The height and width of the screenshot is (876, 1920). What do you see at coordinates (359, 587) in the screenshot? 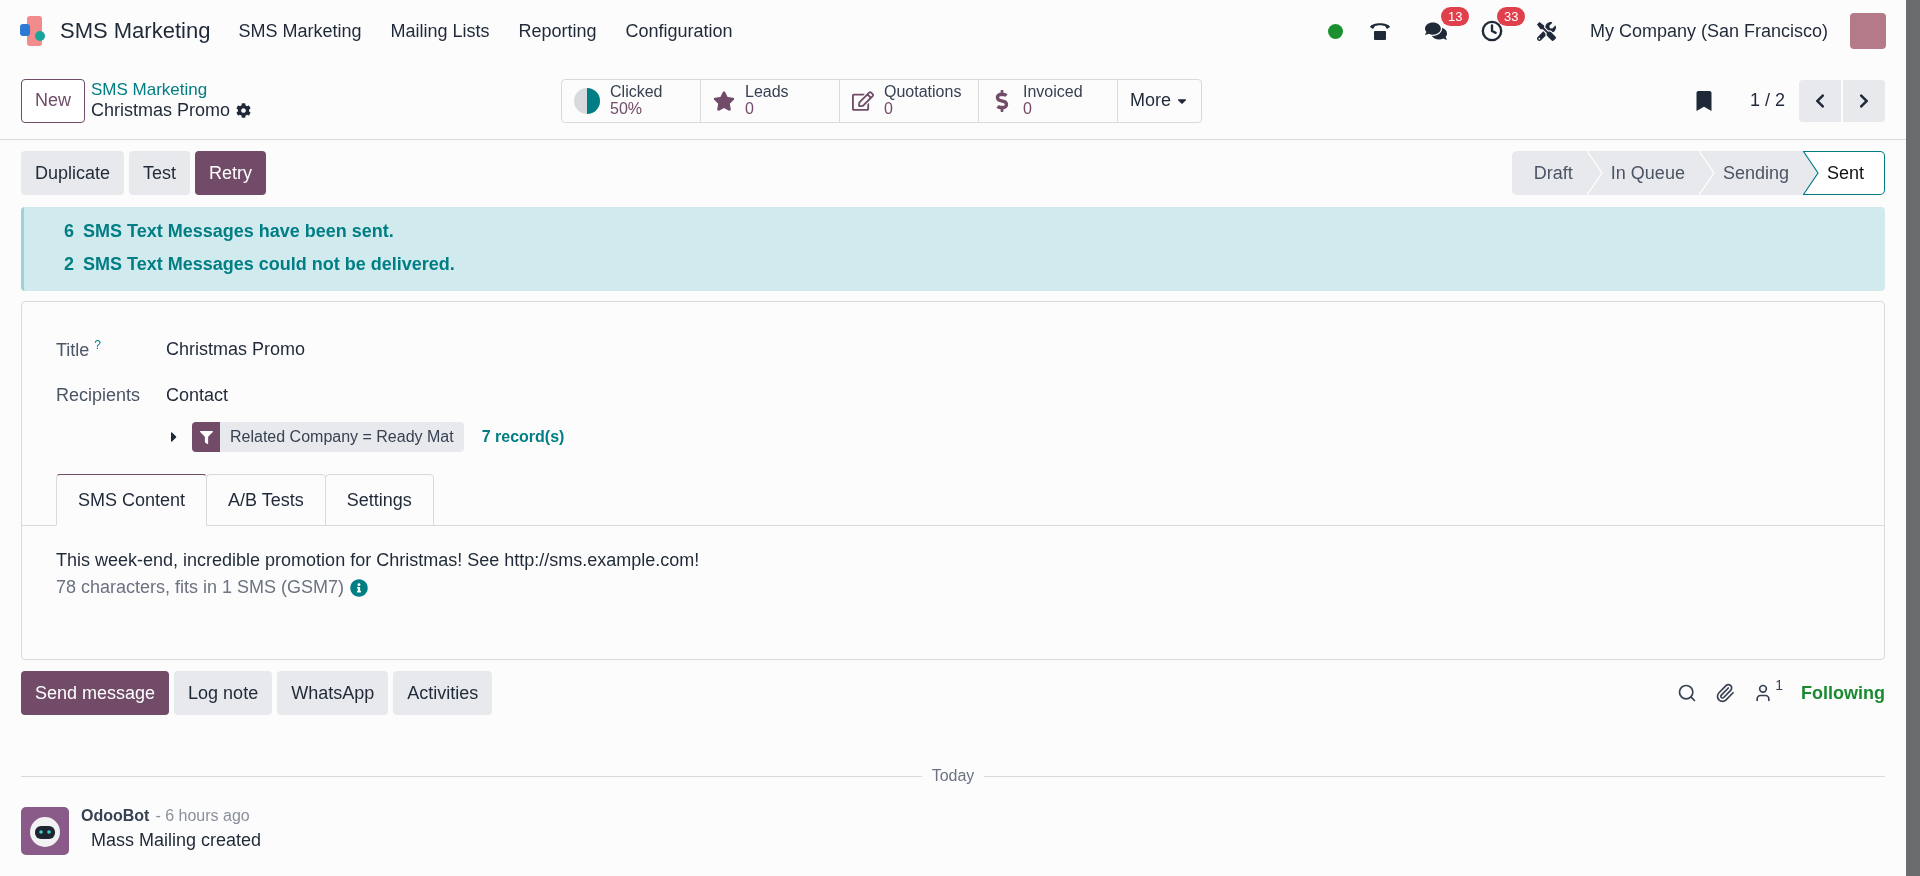
I see `info-icon` at bounding box center [359, 587].